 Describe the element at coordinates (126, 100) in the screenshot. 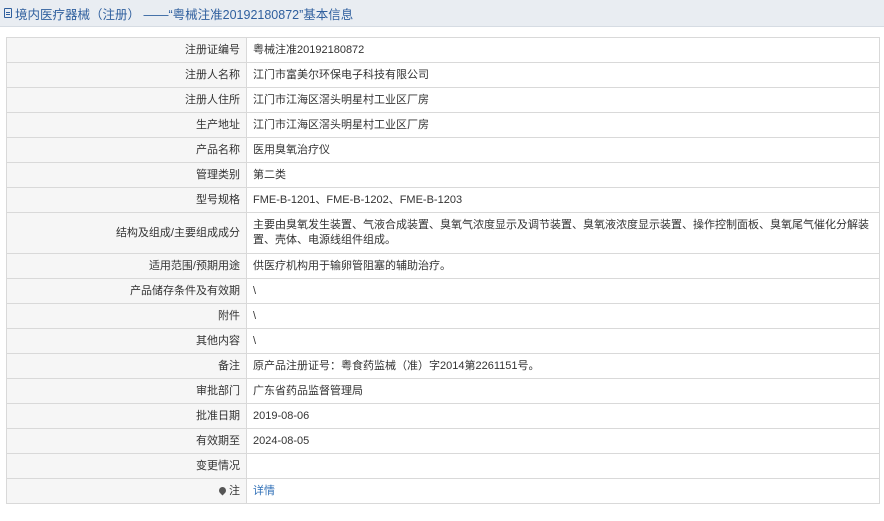

I see `row-label: 注册人住所` at that location.